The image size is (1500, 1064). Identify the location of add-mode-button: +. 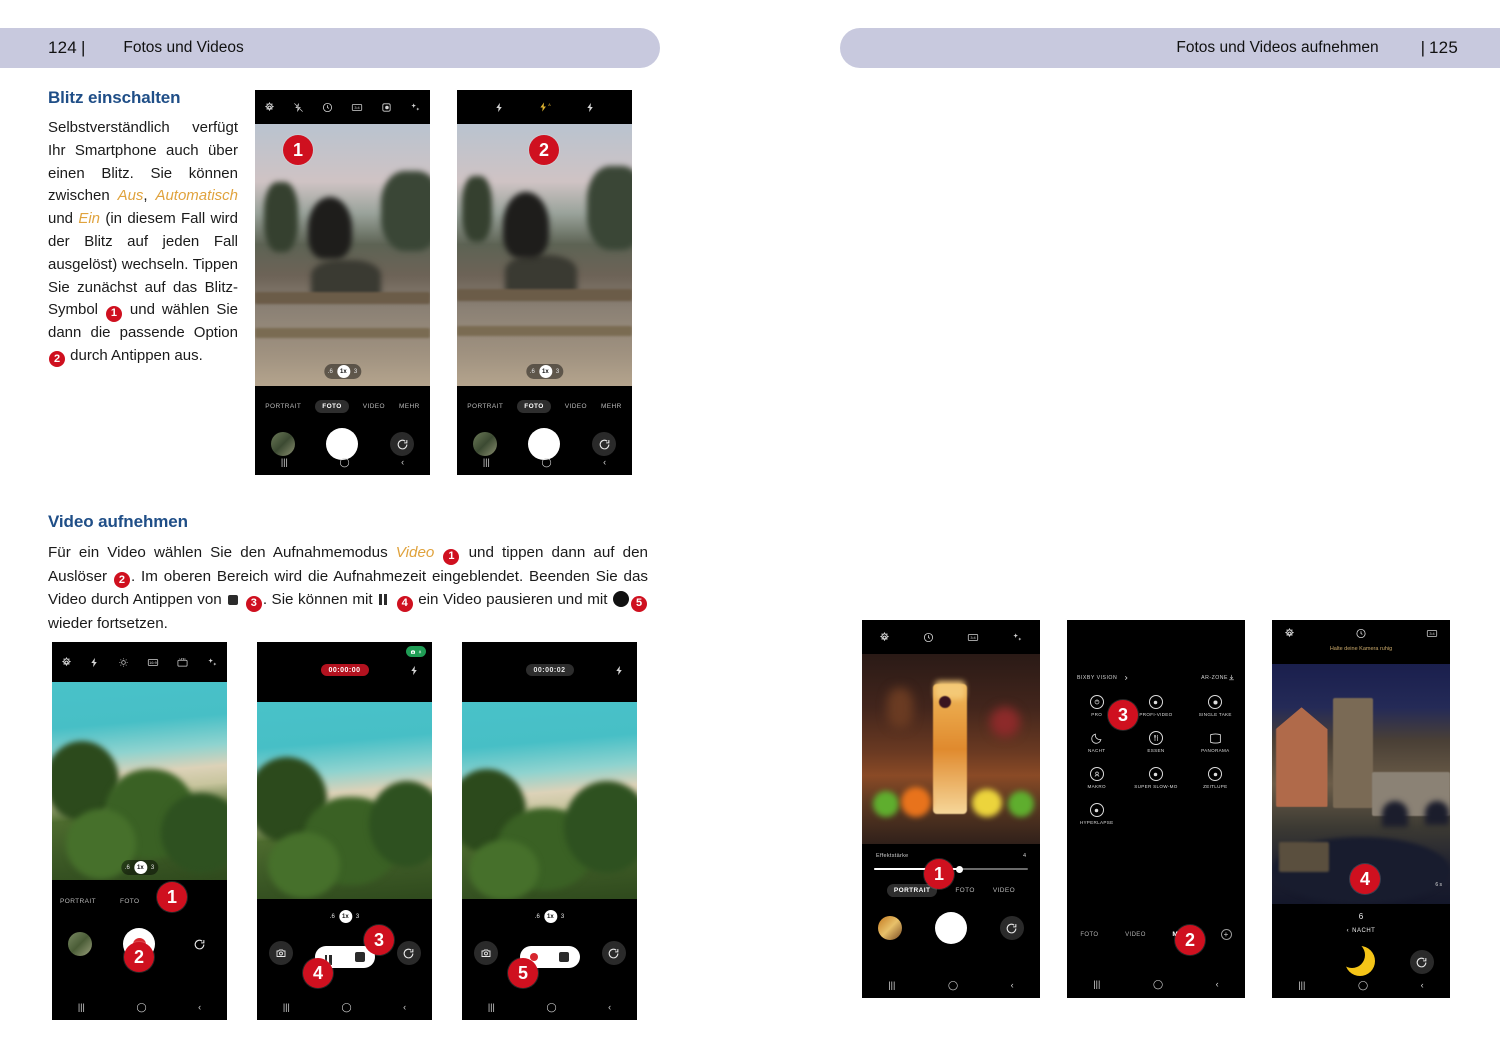
(1226, 934).